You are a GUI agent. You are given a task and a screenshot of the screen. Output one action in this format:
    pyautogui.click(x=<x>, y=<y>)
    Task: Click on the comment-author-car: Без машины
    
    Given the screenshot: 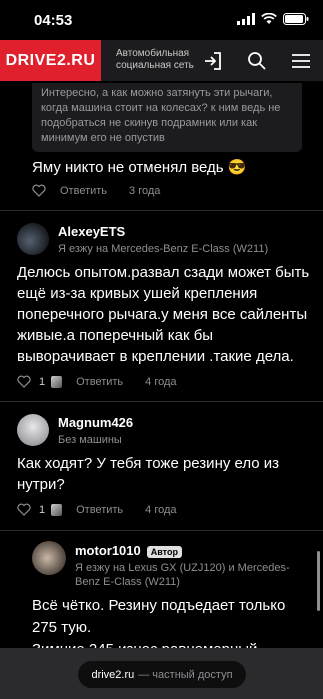 What is the action you would take?
    pyautogui.click(x=90, y=440)
    